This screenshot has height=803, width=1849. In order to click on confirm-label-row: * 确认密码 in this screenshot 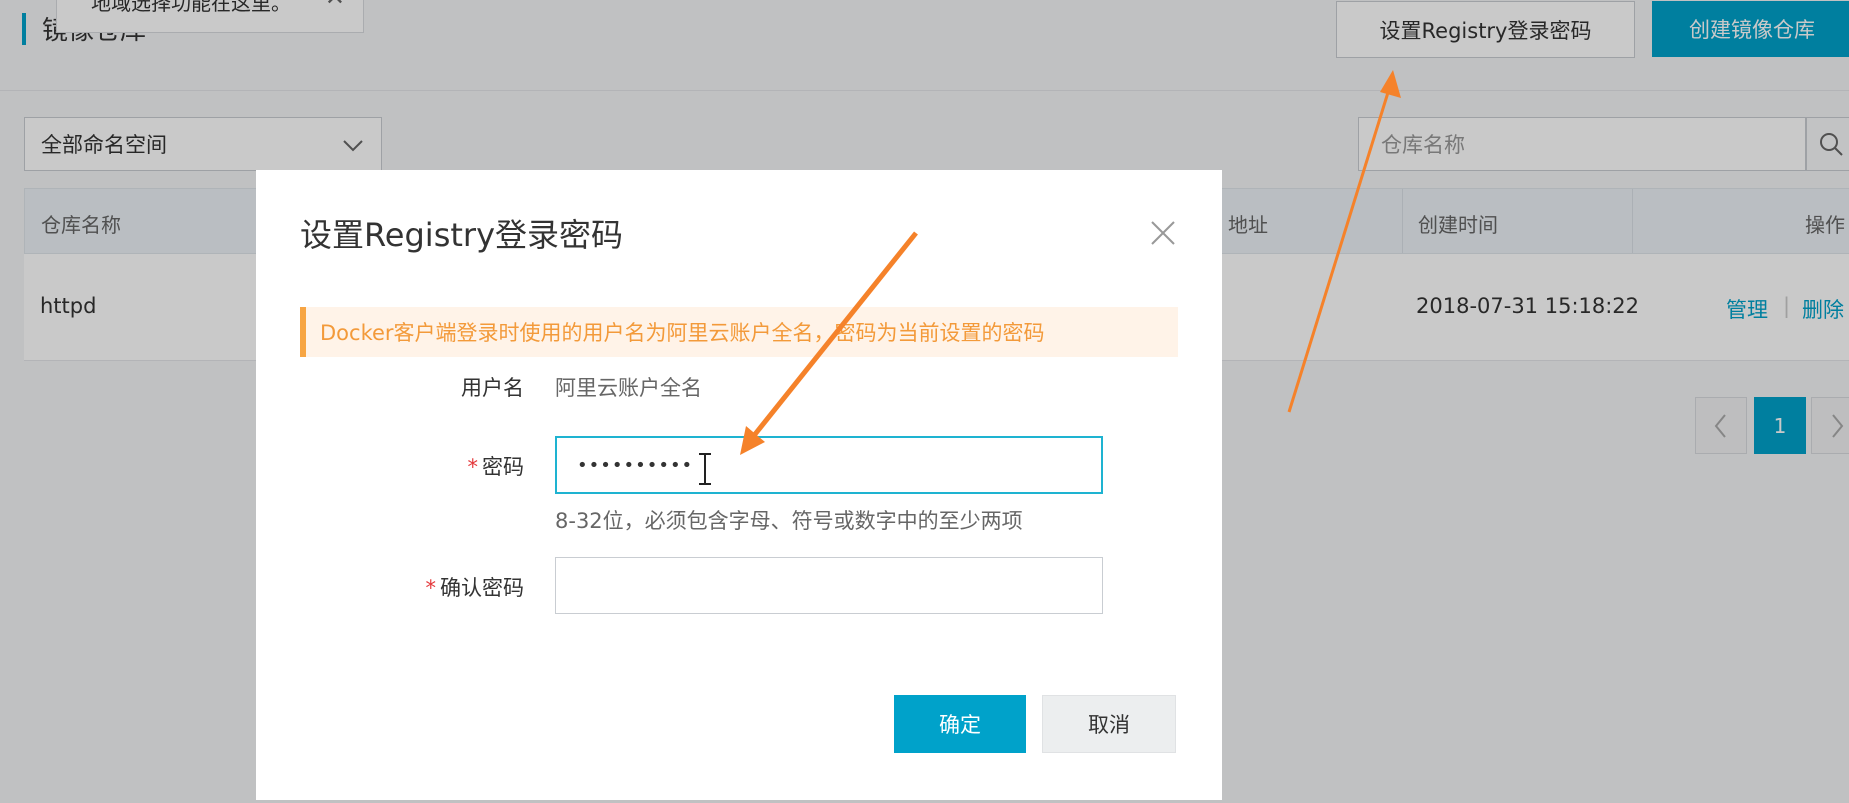, I will do `click(445, 587)`.